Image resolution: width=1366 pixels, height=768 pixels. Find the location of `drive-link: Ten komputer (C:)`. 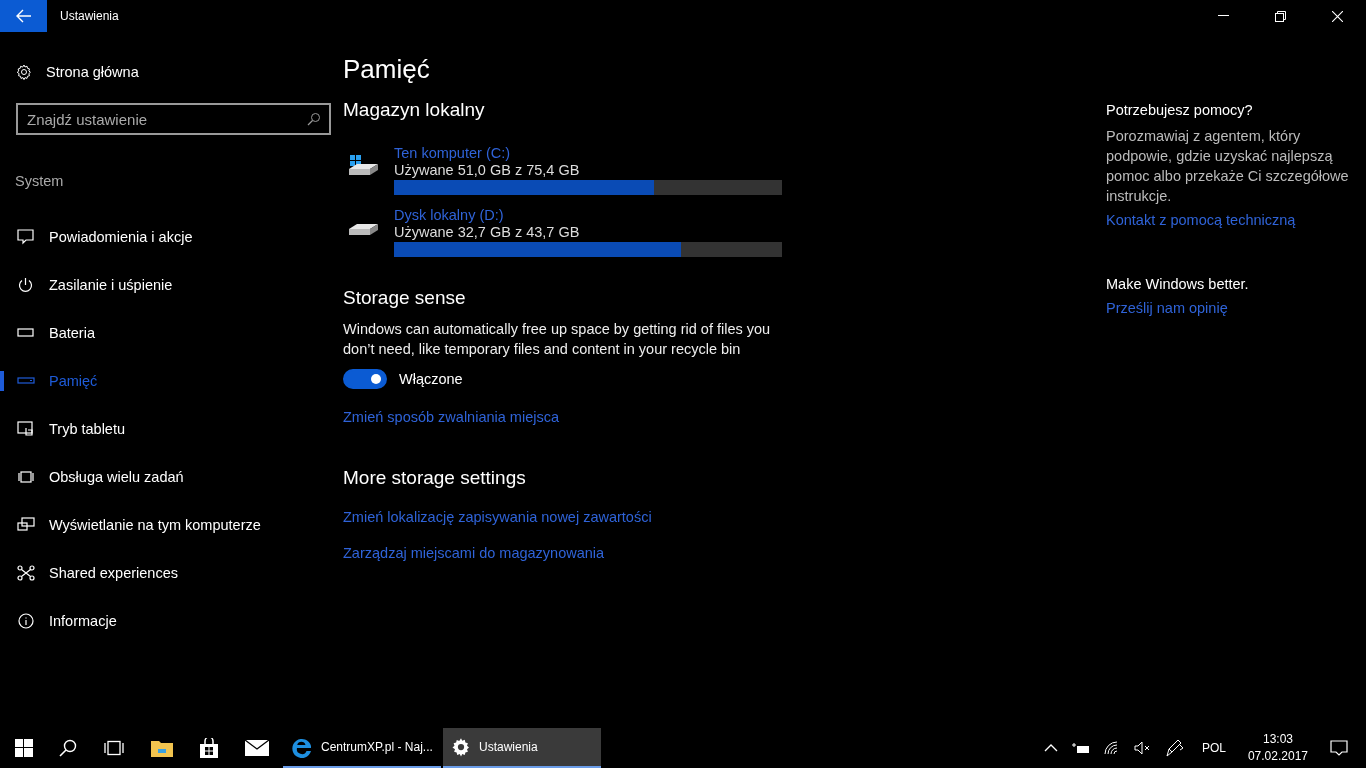

drive-link: Ten komputer (C:) is located at coordinates (588, 153).